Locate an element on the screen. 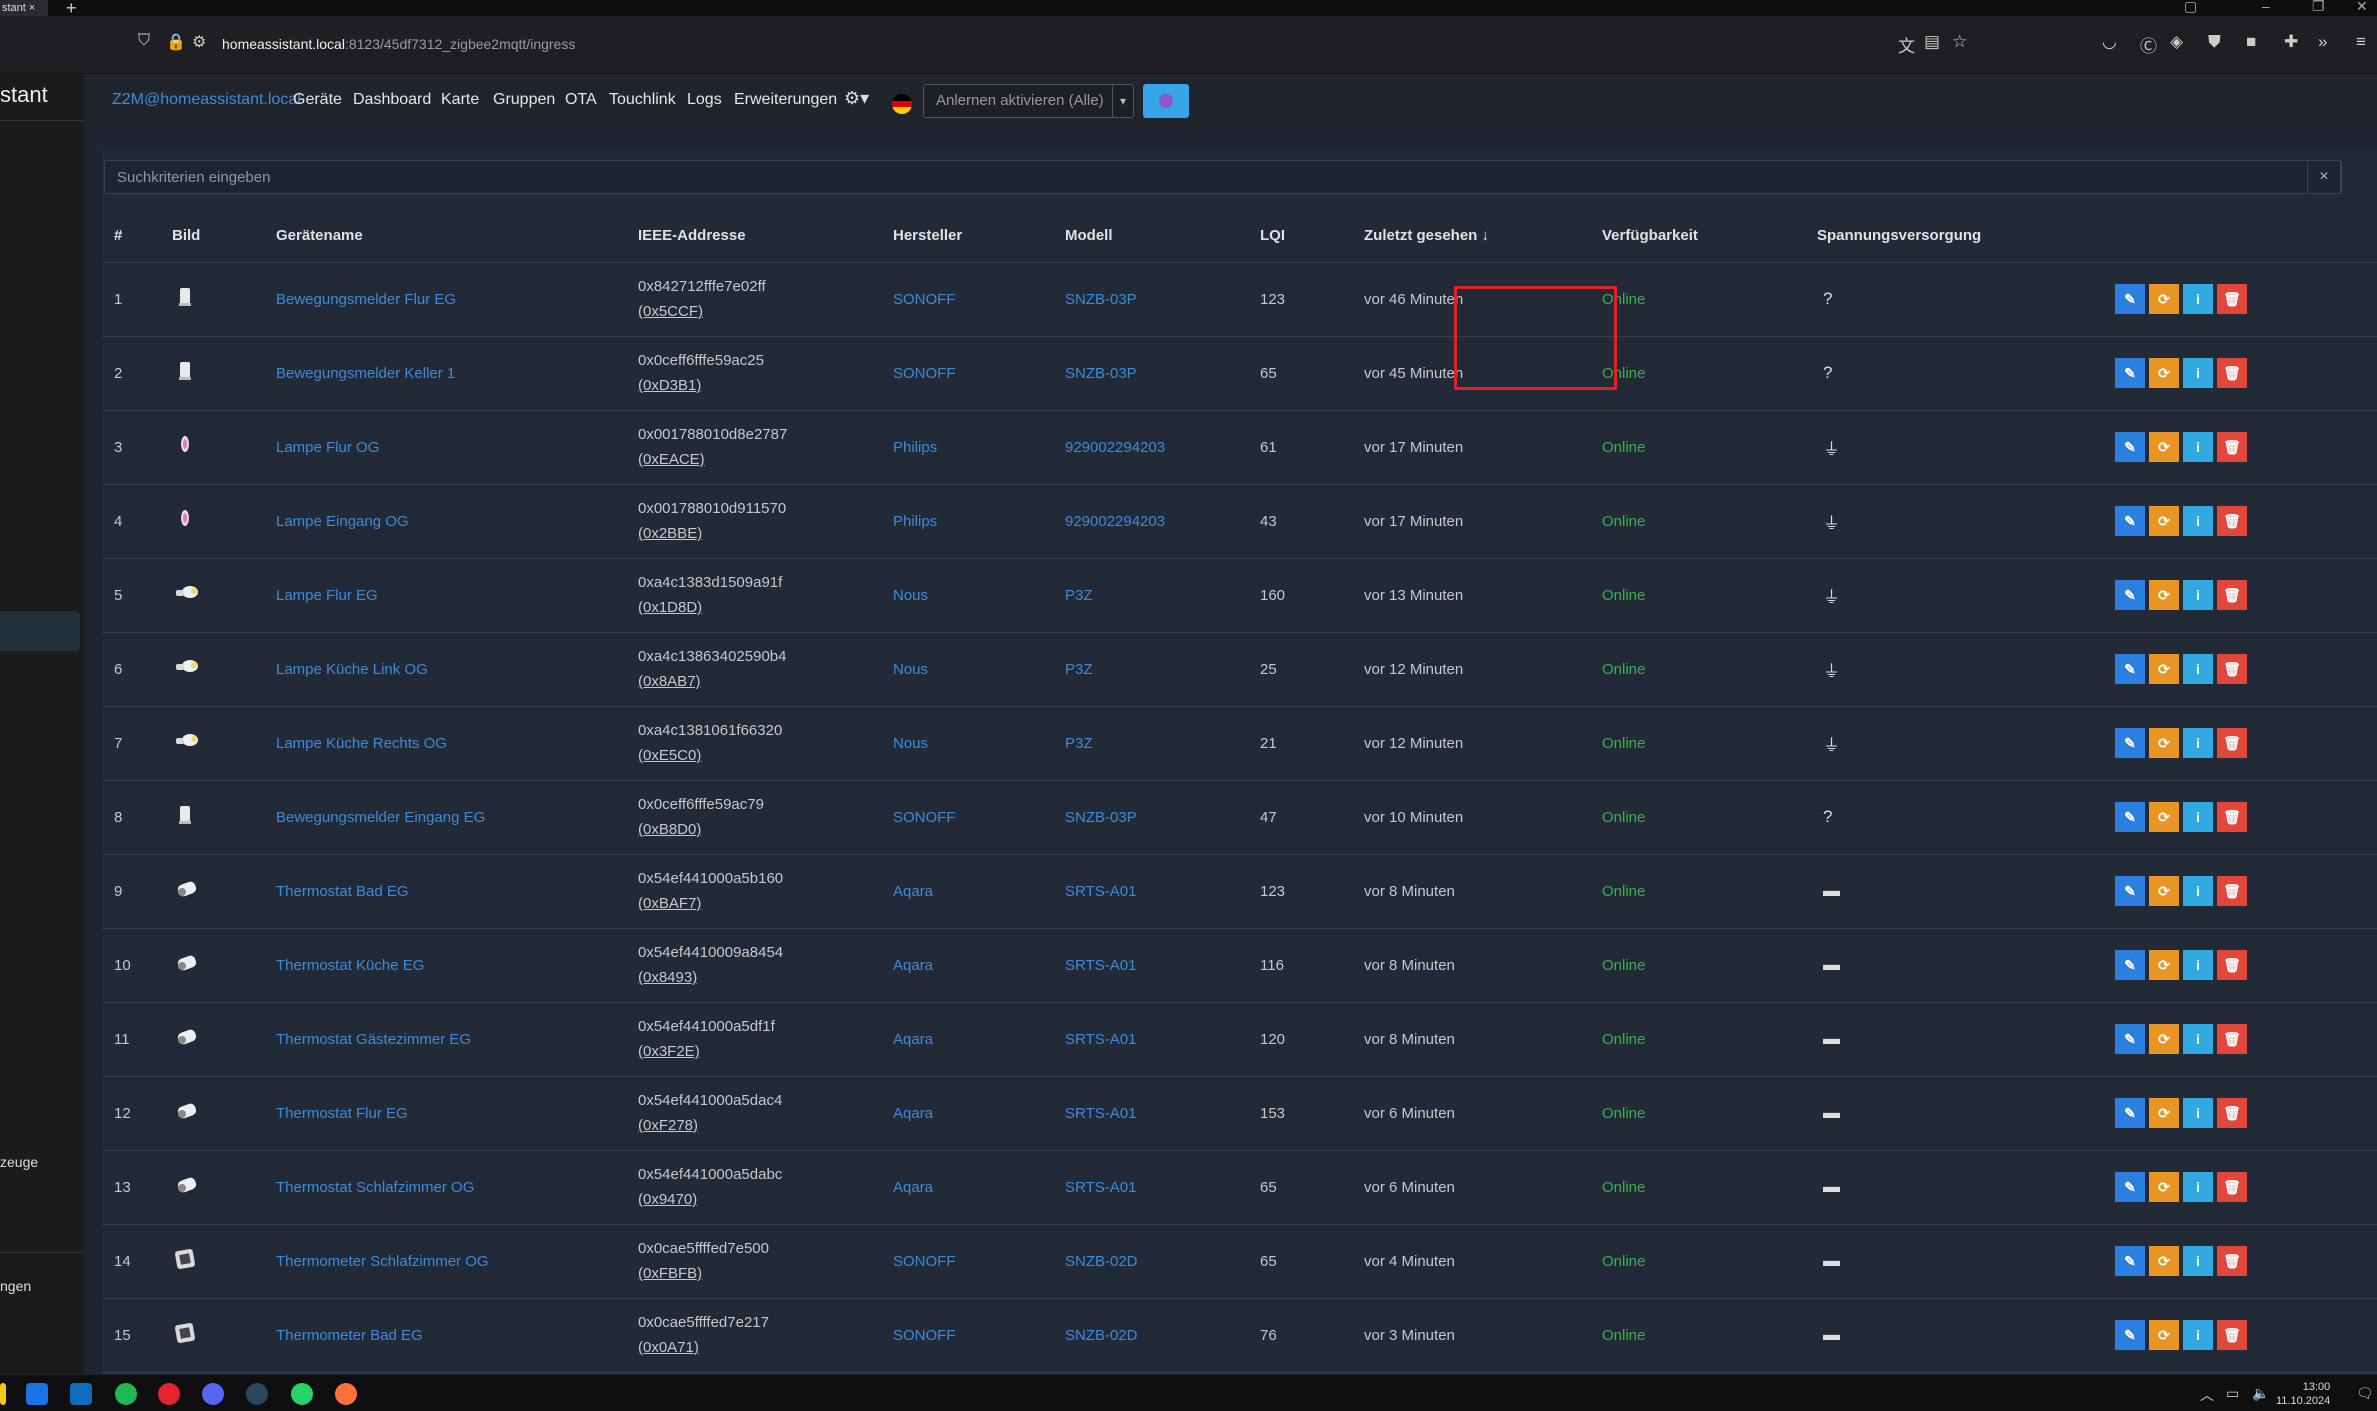 This screenshot has width=2377, height=1411. network-address: (0xE5C0) is located at coordinates (669, 755).